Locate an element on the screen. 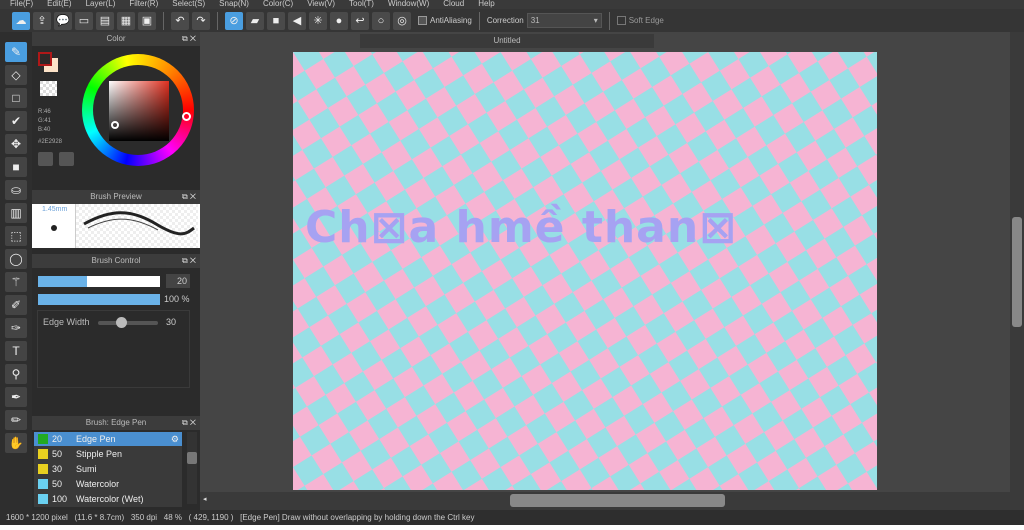  ellipse-snap-icon: ○ is located at coordinates (381, 20).